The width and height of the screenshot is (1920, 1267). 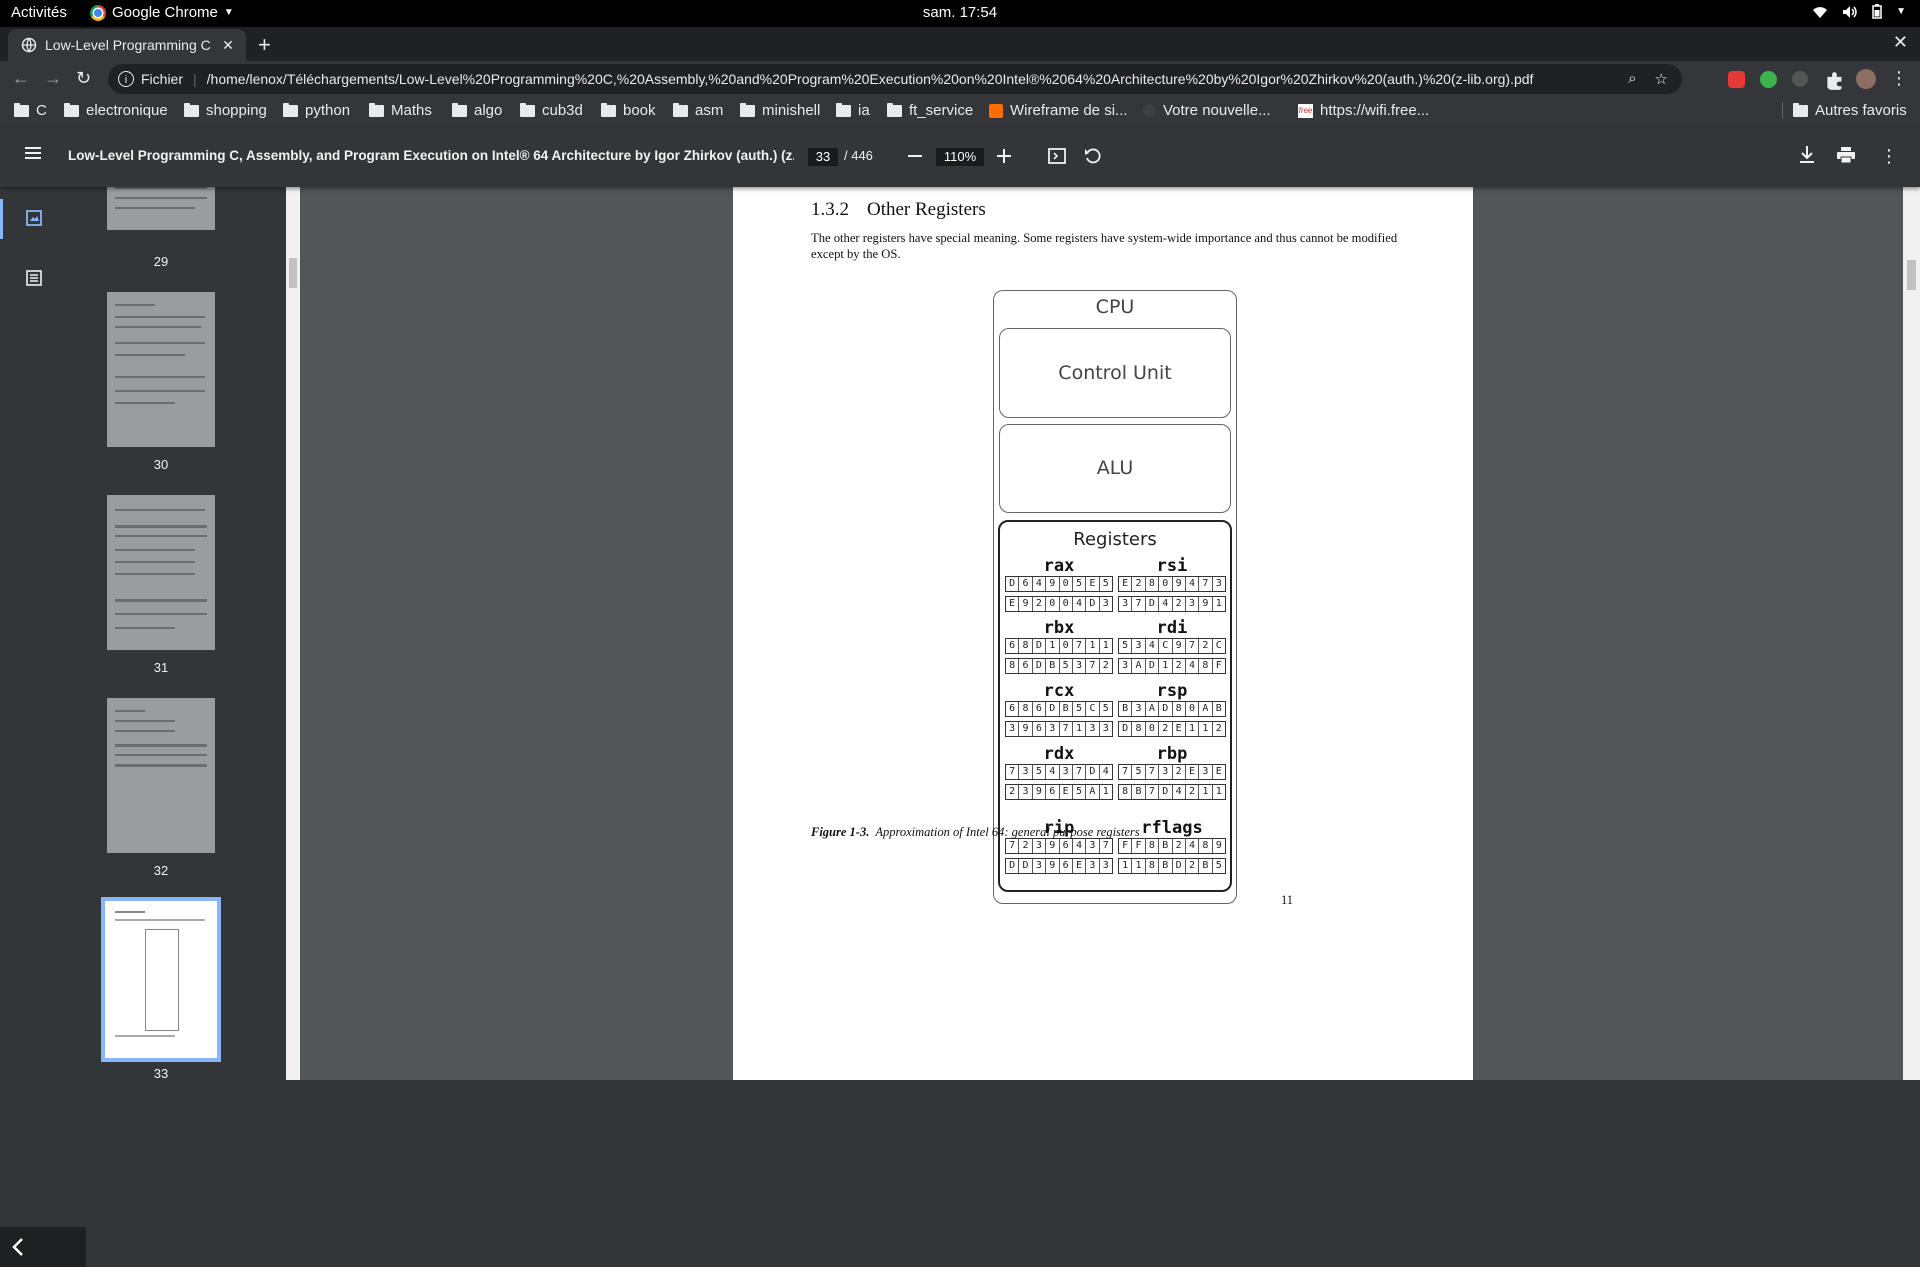 What do you see at coordinates (127, 45) in the screenshot?
I see `browser-tab: Low-Level Programming C ✕` at bounding box center [127, 45].